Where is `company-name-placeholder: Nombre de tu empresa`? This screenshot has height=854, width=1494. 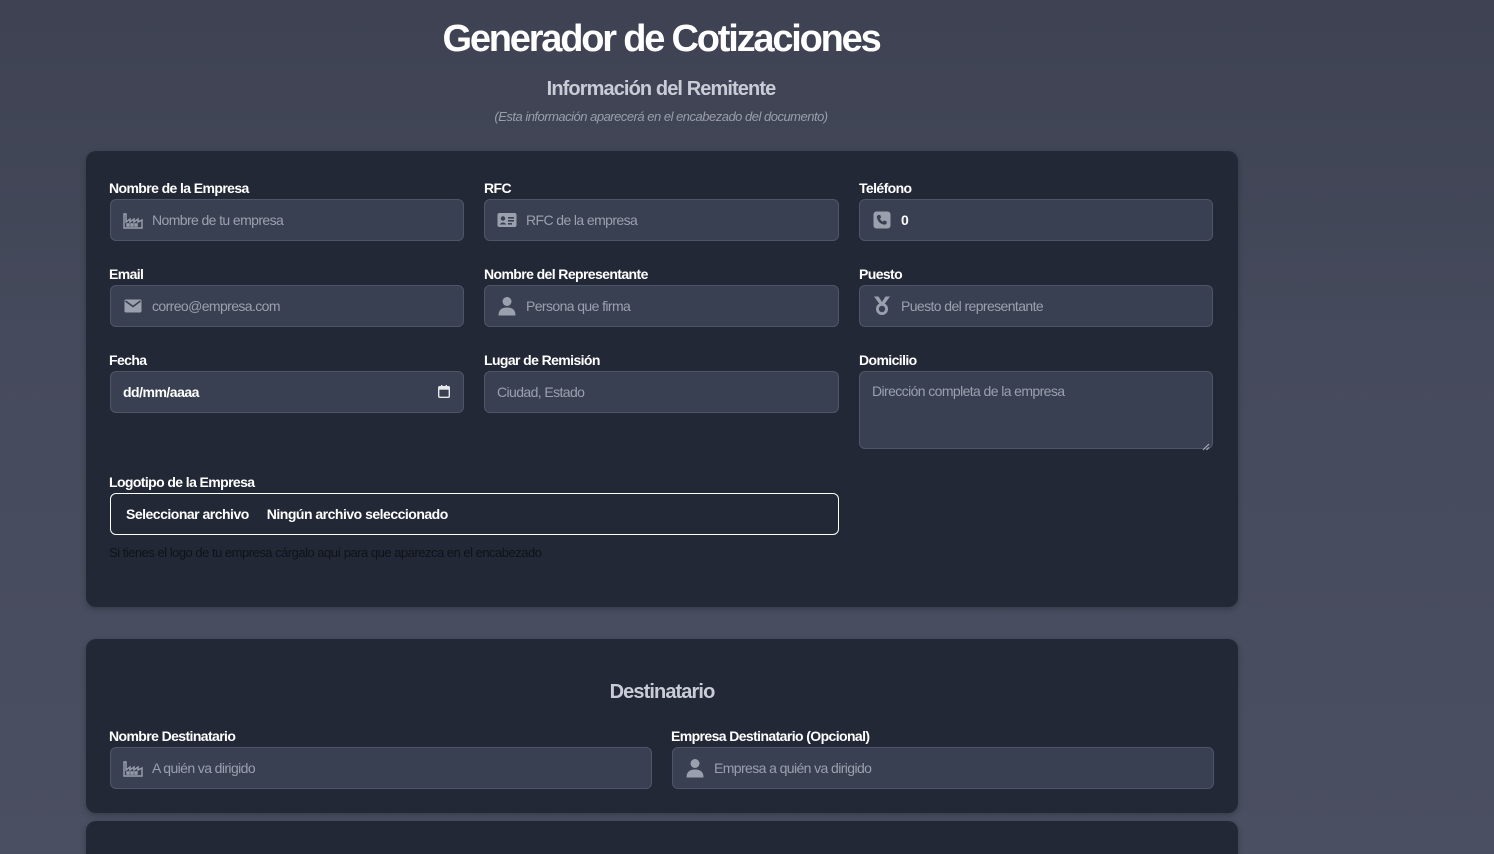
company-name-placeholder: Nombre de tu empresa is located at coordinates (218, 220).